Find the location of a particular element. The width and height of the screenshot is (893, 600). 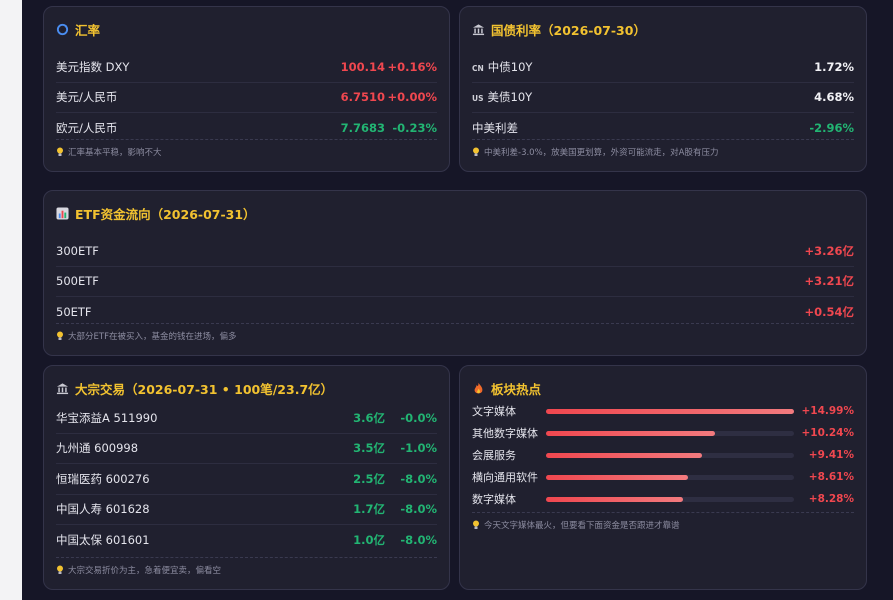

sector-row: 其他数字媒体 +10.24% is located at coordinates (663, 433).